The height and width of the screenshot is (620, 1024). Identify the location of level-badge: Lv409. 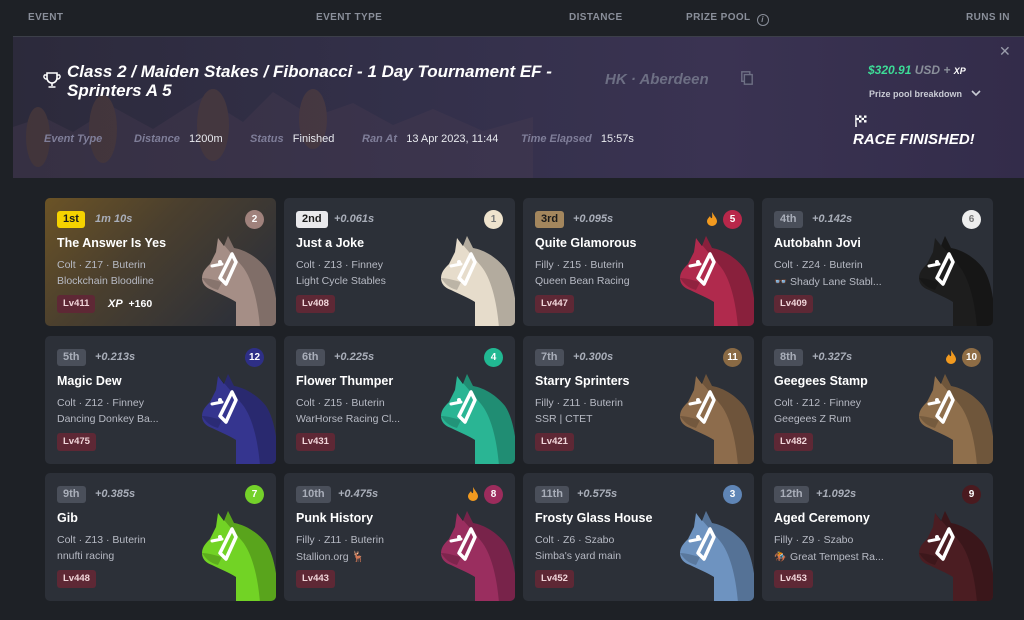
(793, 304).